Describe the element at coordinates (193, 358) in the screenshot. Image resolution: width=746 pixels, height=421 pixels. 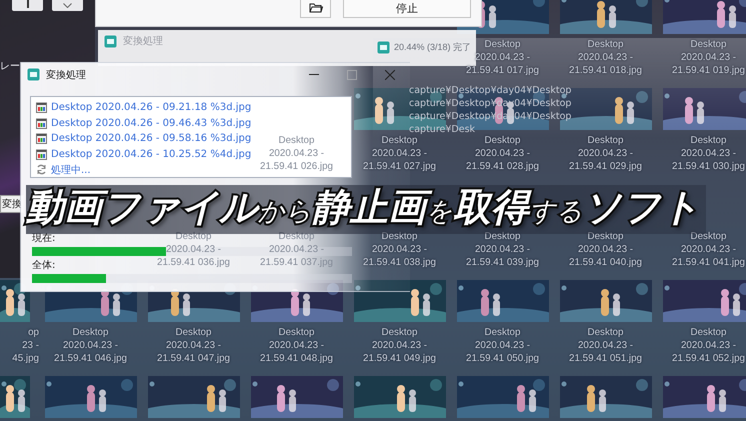
I see `file-caption: 21.59.41 047.jpg` at that location.